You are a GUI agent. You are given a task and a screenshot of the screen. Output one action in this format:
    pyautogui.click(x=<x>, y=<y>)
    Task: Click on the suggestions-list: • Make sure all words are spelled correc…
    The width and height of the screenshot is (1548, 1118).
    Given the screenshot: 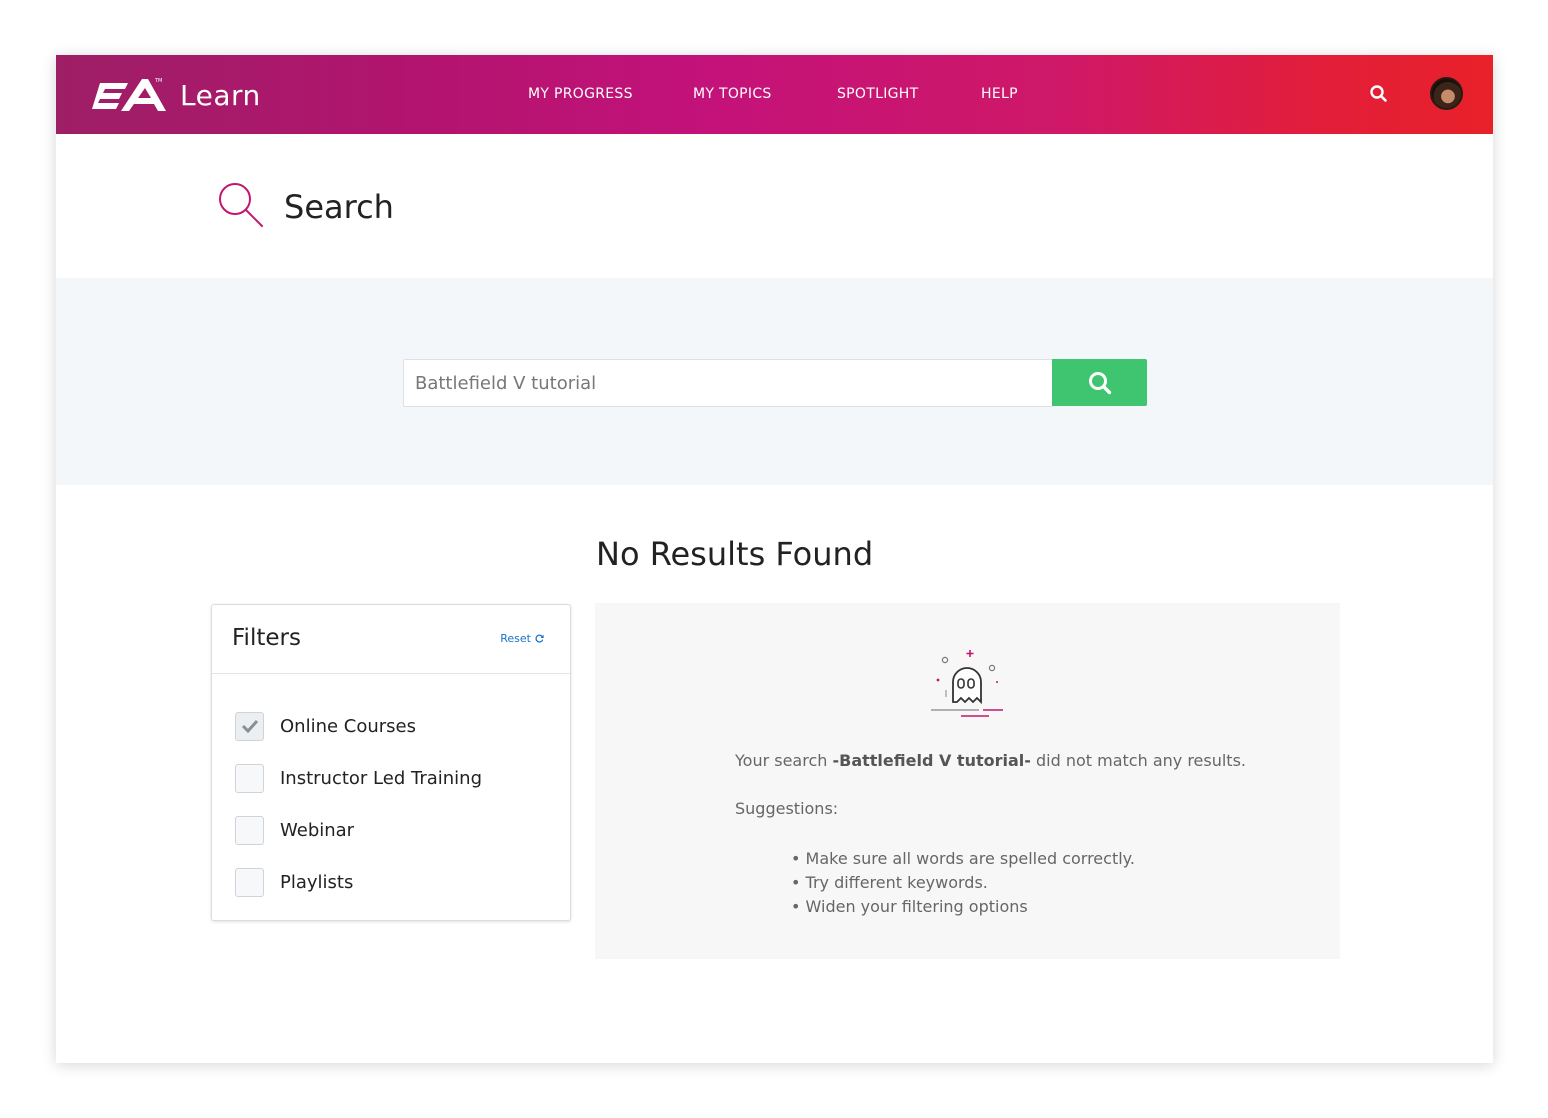 What is the action you would take?
    pyautogui.click(x=963, y=883)
    